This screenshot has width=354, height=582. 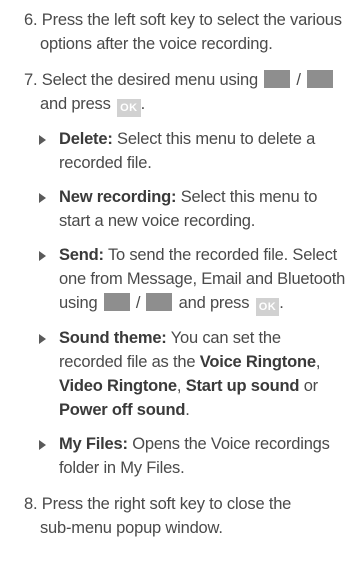 What do you see at coordinates (118, 197) in the screenshot?
I see `option-label: New recording:` at bounding box center [118, 197].